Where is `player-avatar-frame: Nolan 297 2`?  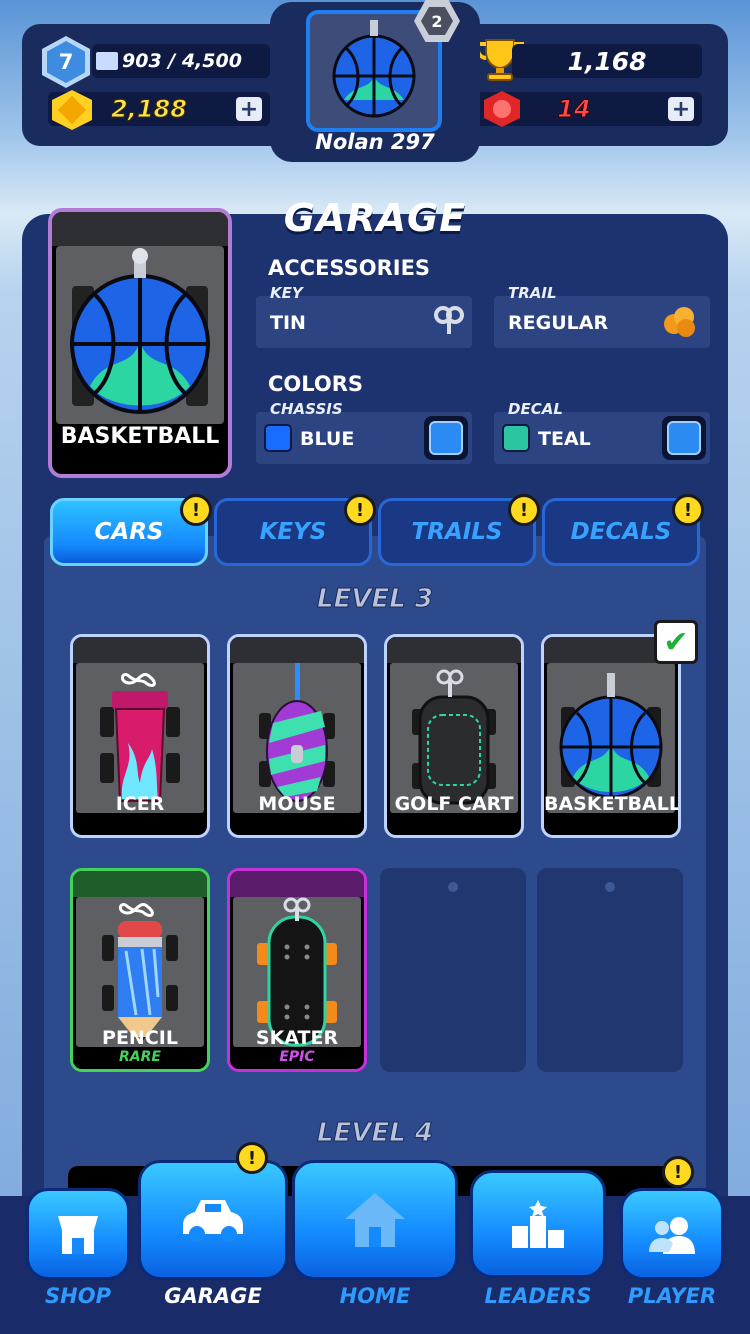
player-avatar-frame: Nolan 297 2 is located at coordinates (375, 81).